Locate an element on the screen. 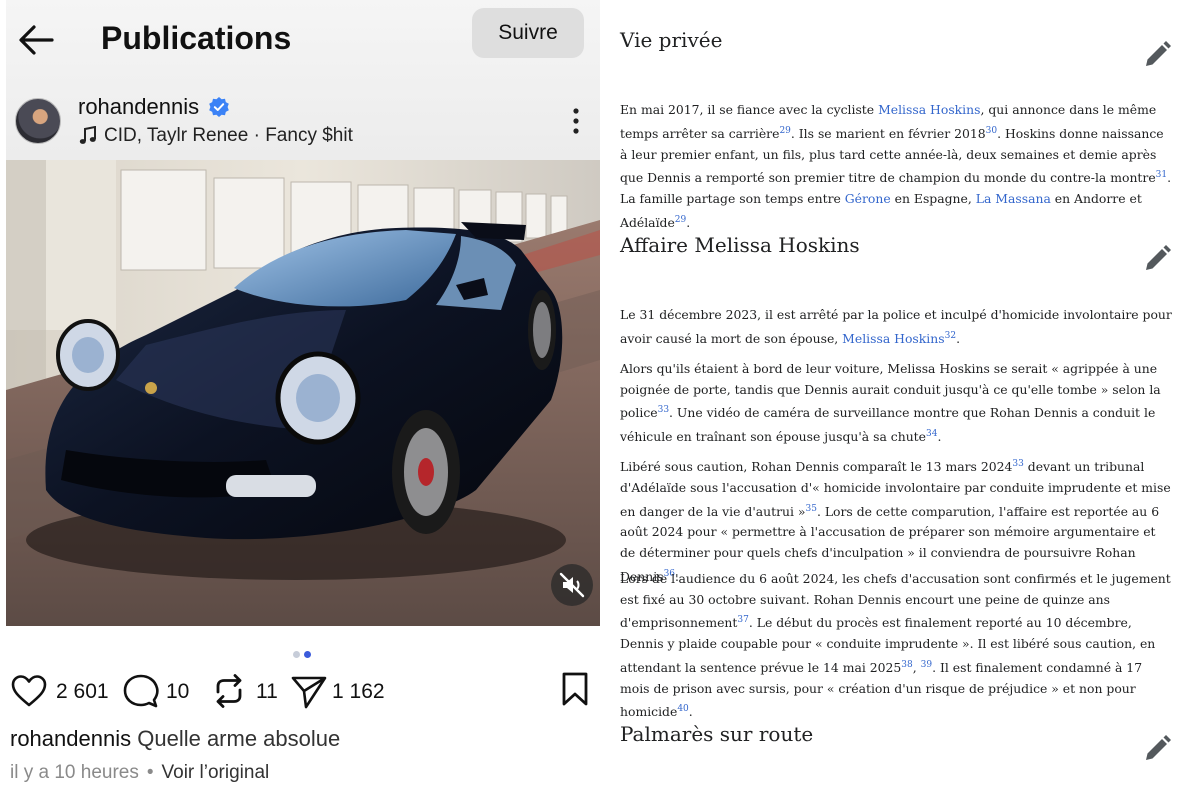 This screenshot has height=800, width=1200. verified-badge-icon is located at coordinates (219, 107).